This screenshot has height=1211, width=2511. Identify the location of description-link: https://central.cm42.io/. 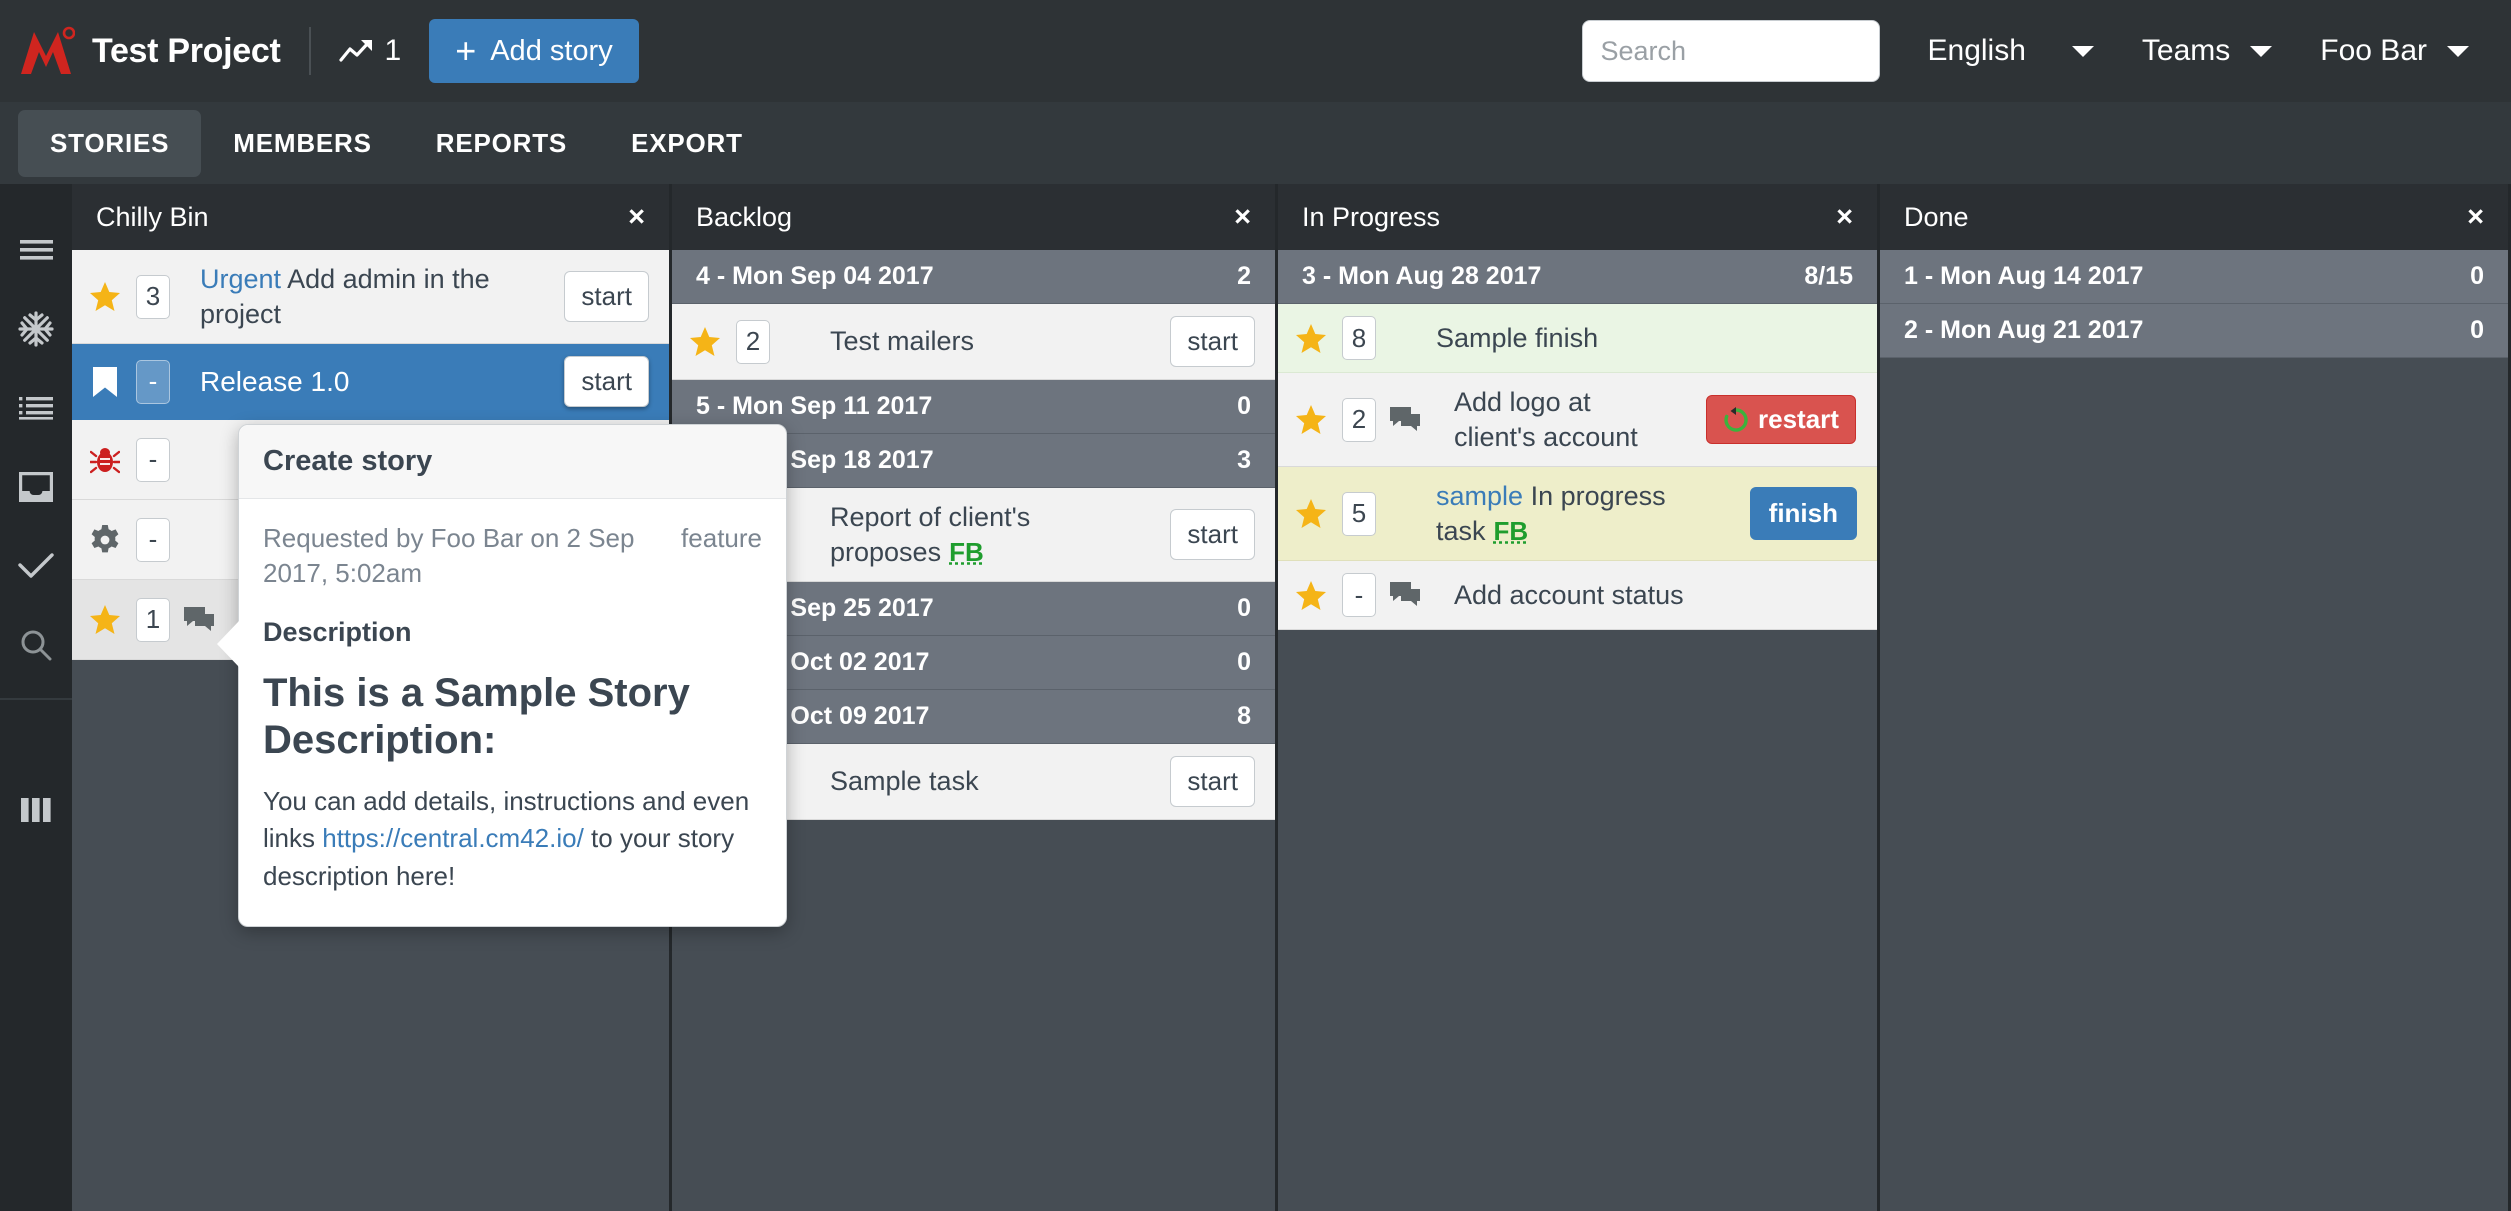
(453, 838).